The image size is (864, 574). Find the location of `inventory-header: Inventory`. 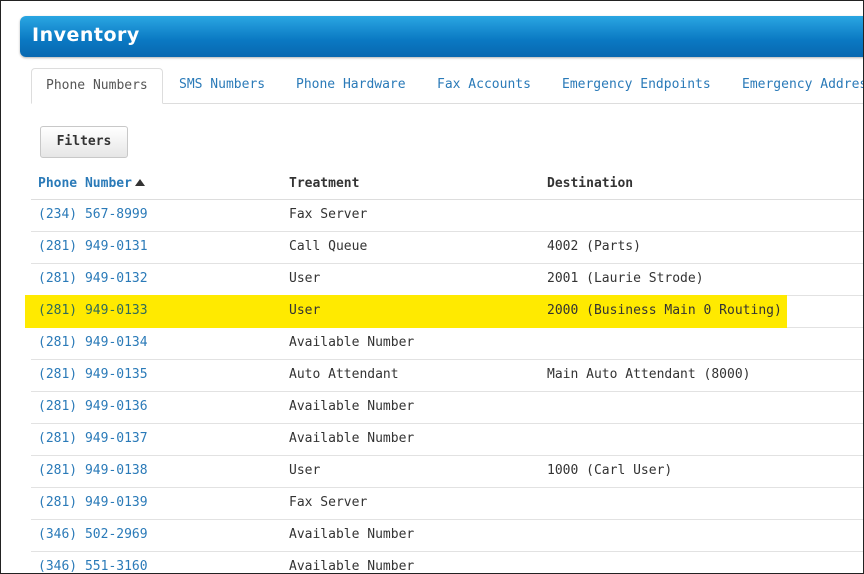

inventory-header: Inventory is located at coordinates (441, 36).